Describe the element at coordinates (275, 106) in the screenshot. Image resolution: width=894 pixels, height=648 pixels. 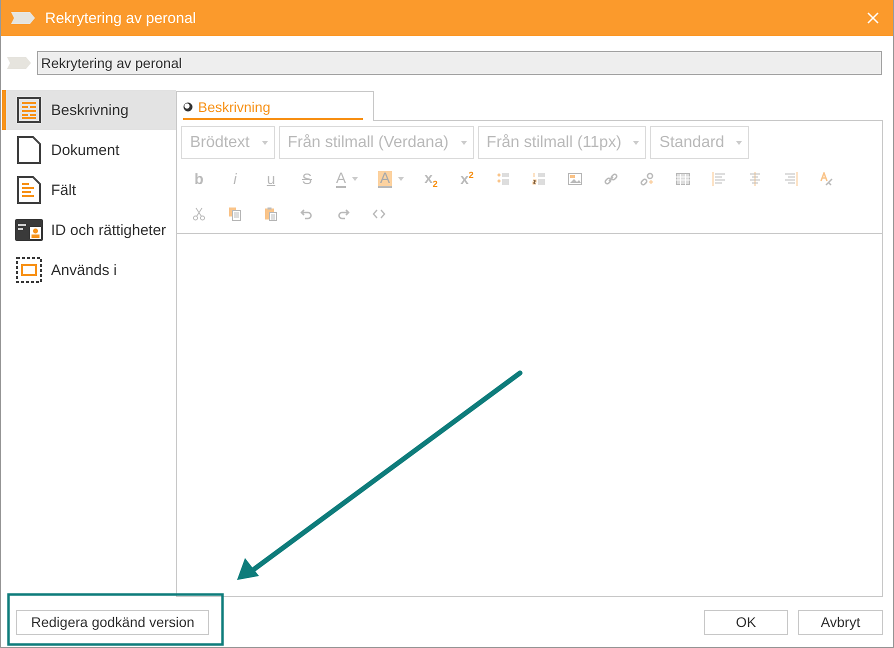
I see `editor-tab: Beskrivning` at that location.